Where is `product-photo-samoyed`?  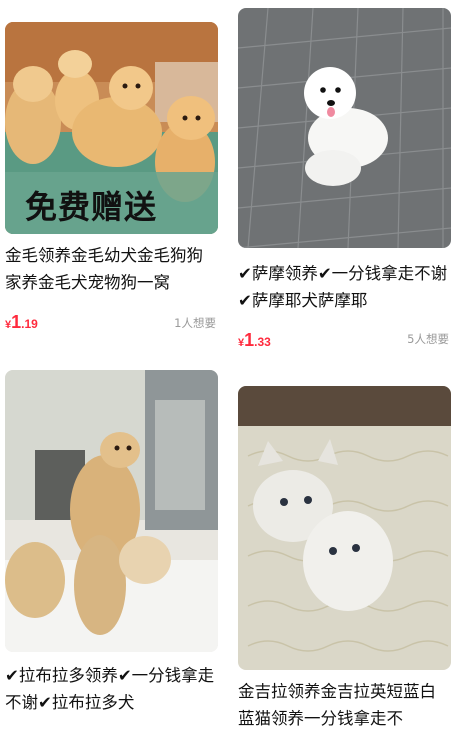 product-photo-samoyed is located at coordinates (344, 128).